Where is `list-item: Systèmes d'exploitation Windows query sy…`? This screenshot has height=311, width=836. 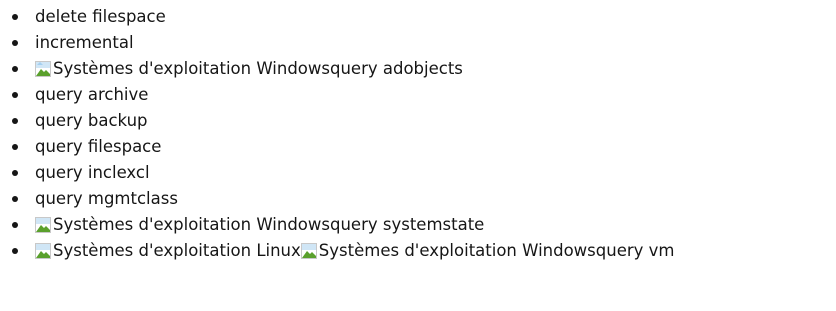 list-item: Systèmes d'exploitation Windows query sy… is located at coordinates (418, 225).